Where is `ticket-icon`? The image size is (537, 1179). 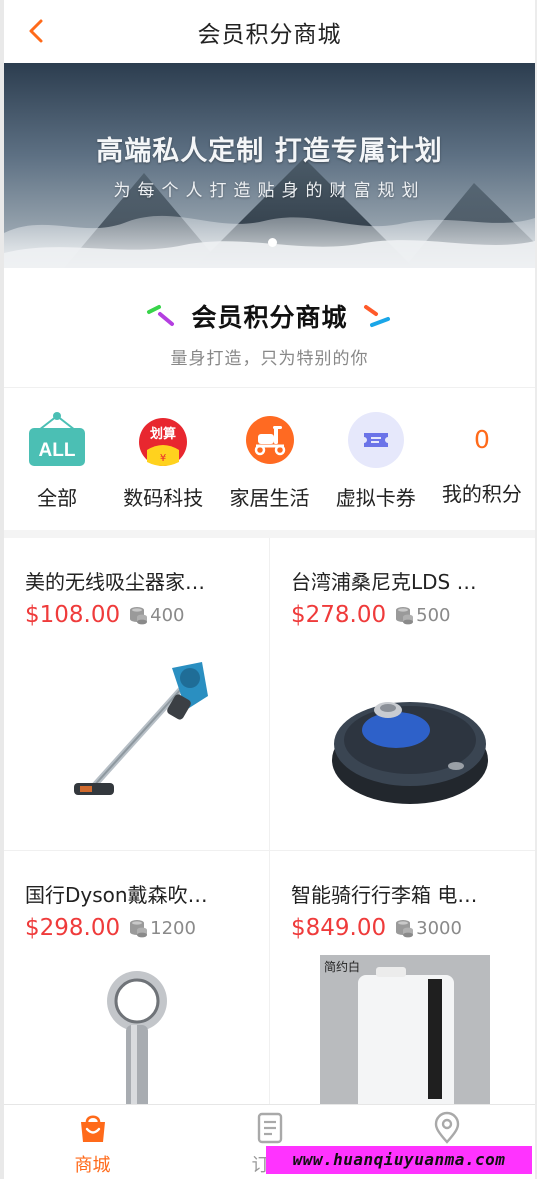 ticket-icon is located at coordinates (375, 440).